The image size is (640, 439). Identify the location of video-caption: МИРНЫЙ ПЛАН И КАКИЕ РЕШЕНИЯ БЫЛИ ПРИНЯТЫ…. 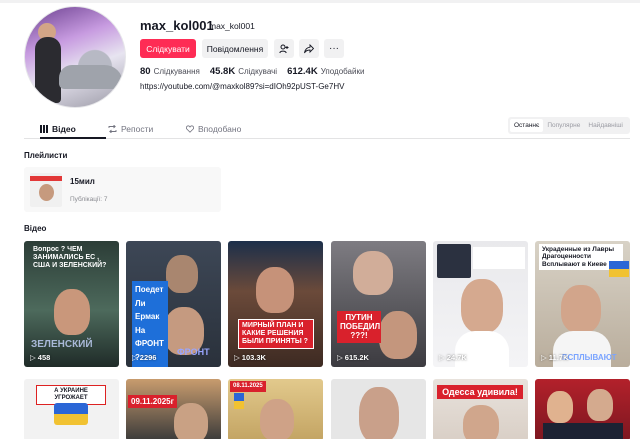
(276, 334).